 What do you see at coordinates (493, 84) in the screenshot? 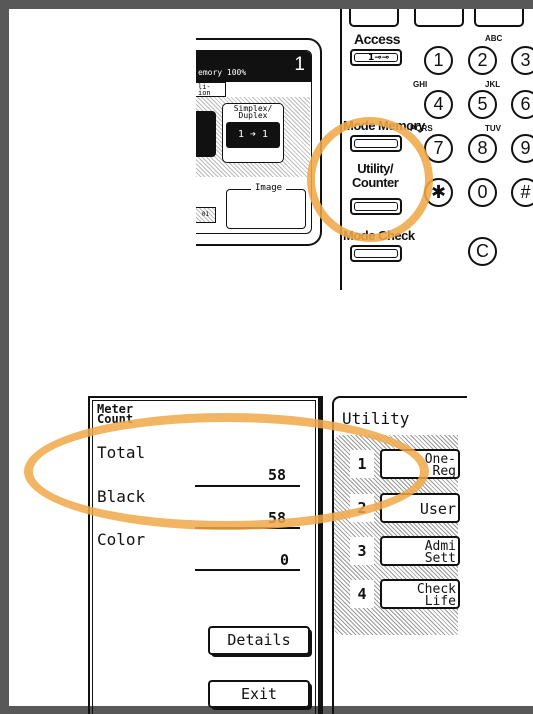
I see `key-letters-jkl: JKL` at bounding box center [493, 84].